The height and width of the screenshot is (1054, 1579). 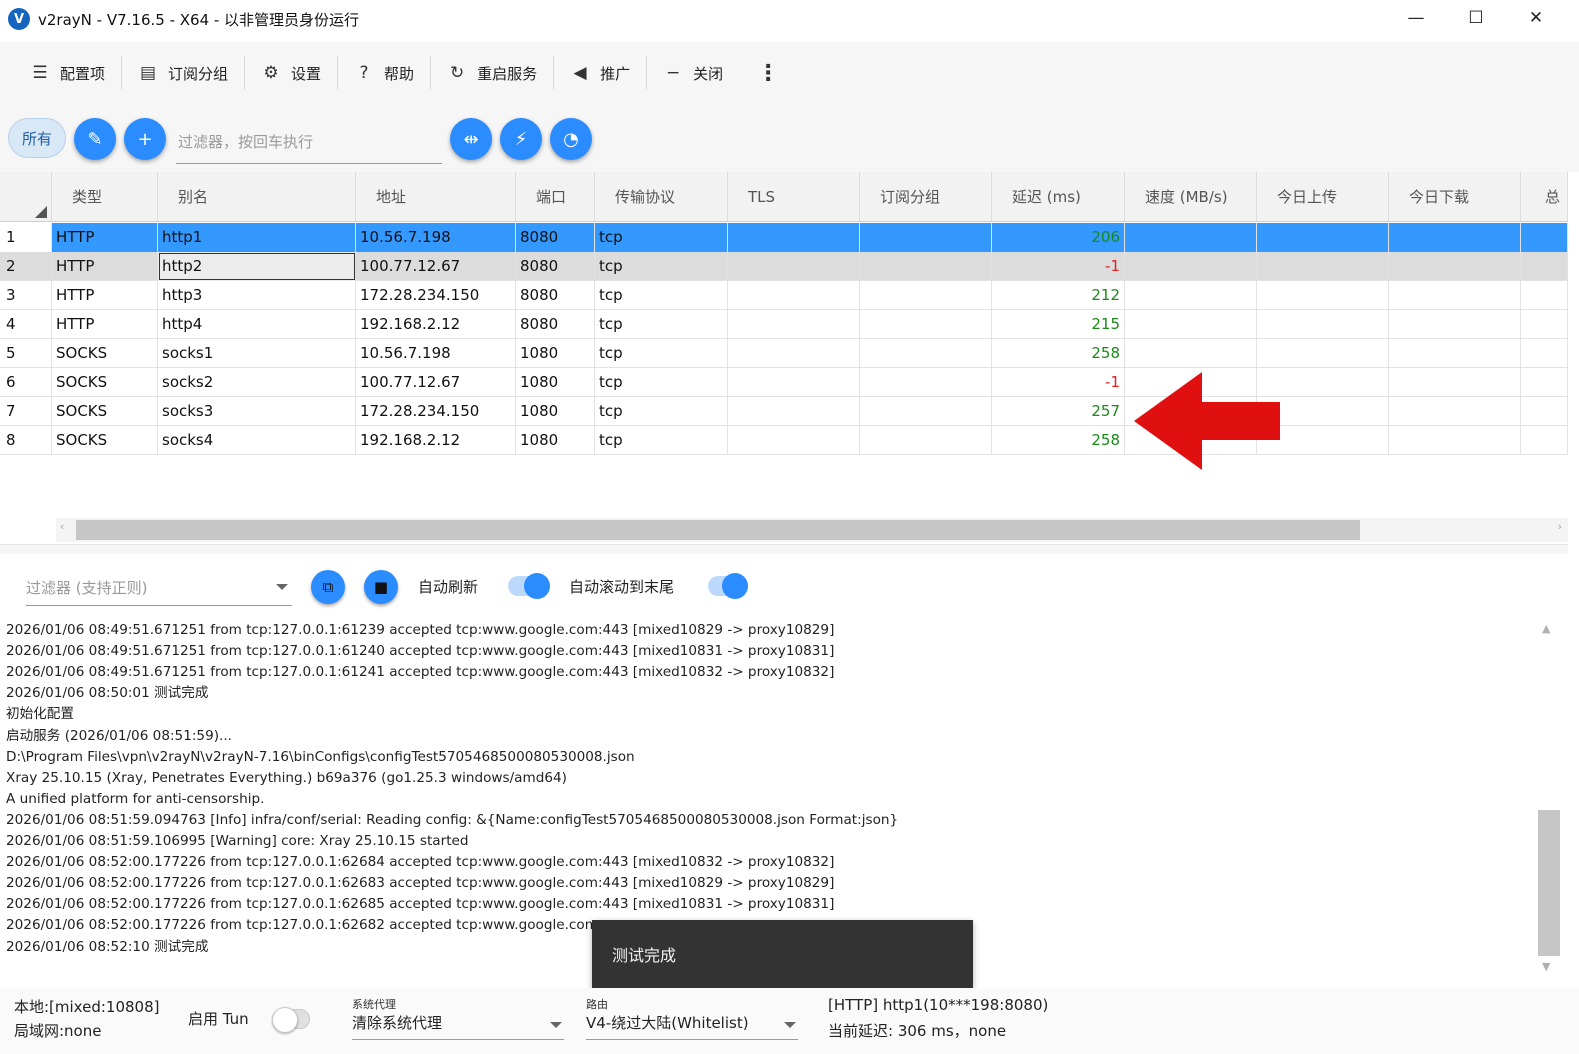 I want to click on row-number: 4, so click(x=26, y=324).